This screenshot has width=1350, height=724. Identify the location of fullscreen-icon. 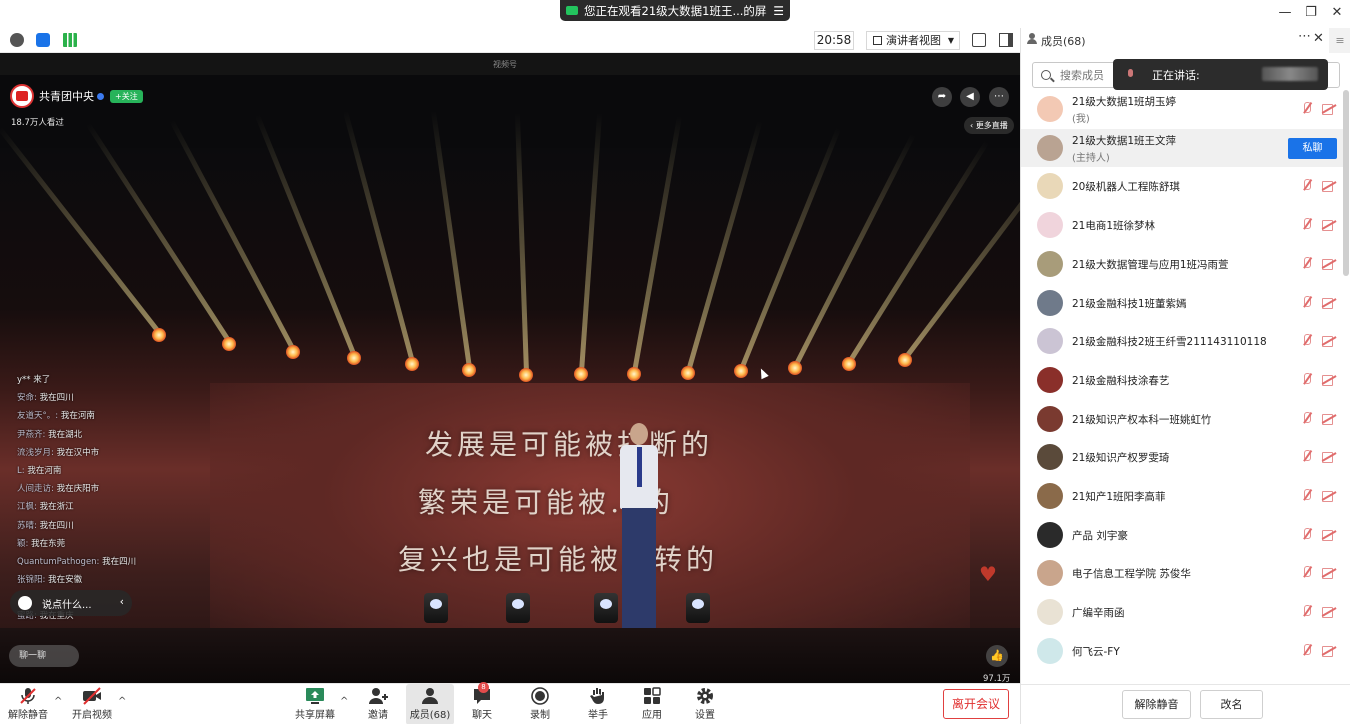
(979, 40).